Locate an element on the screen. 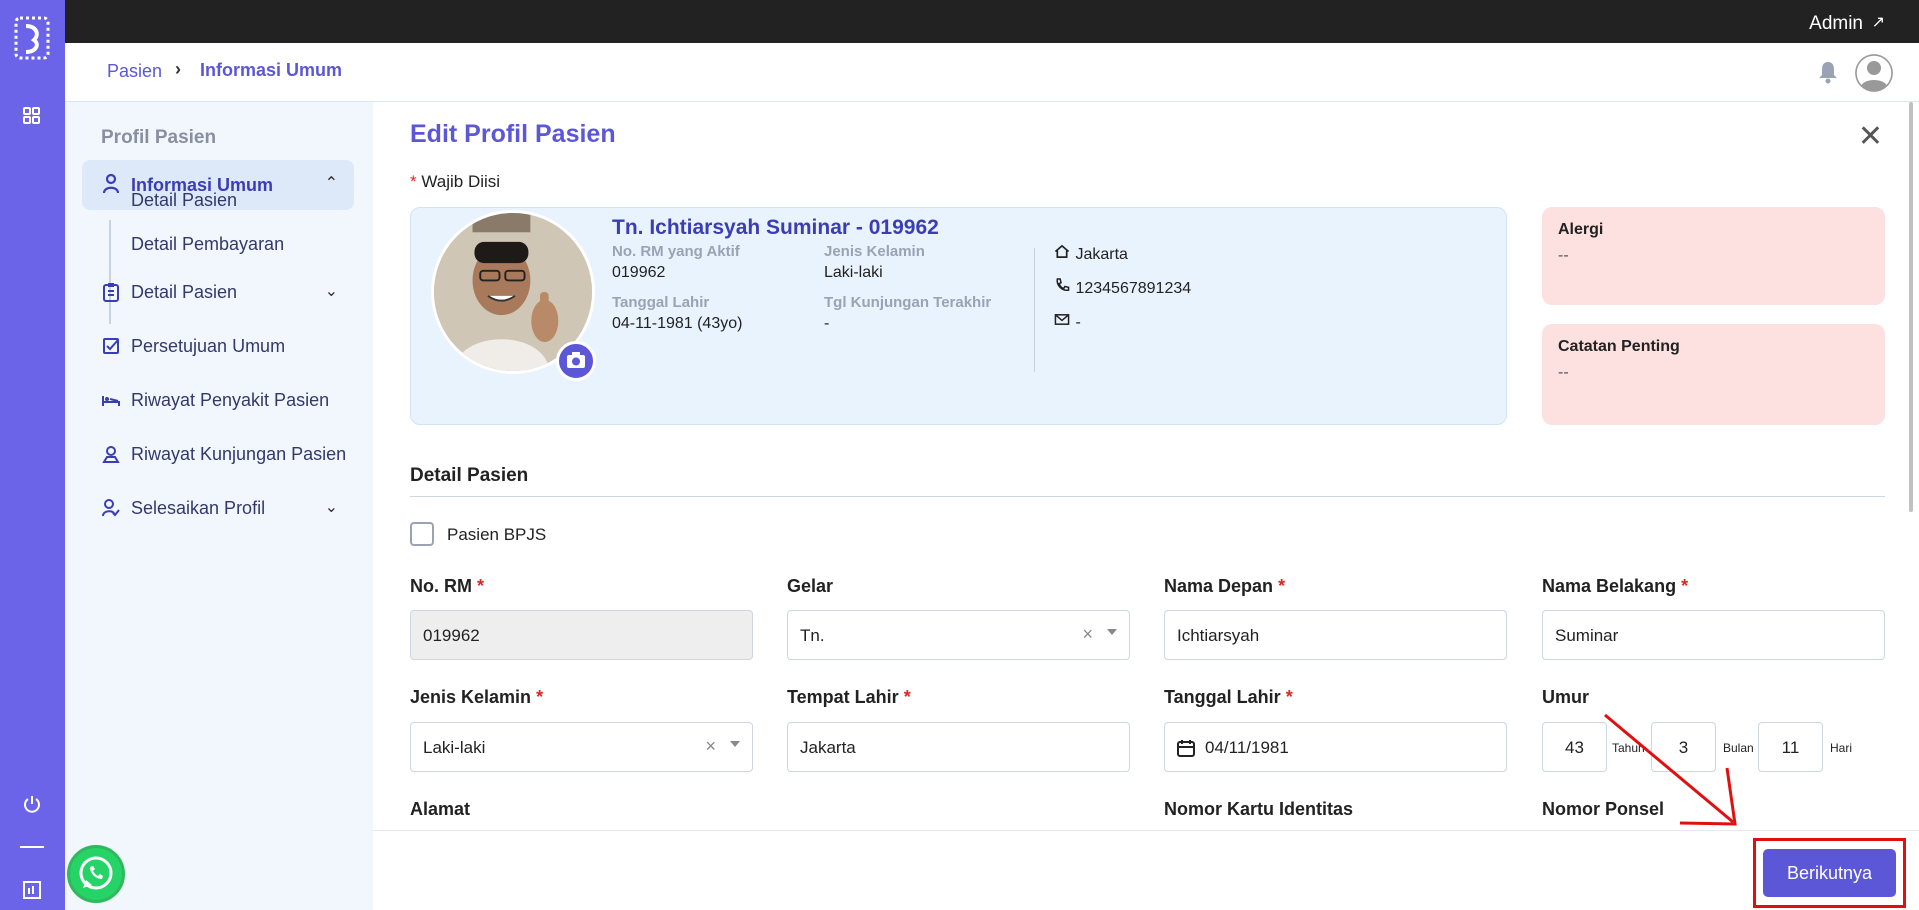  breadcrumb-current: Informasi Umum is located at coordinates (271, 70).